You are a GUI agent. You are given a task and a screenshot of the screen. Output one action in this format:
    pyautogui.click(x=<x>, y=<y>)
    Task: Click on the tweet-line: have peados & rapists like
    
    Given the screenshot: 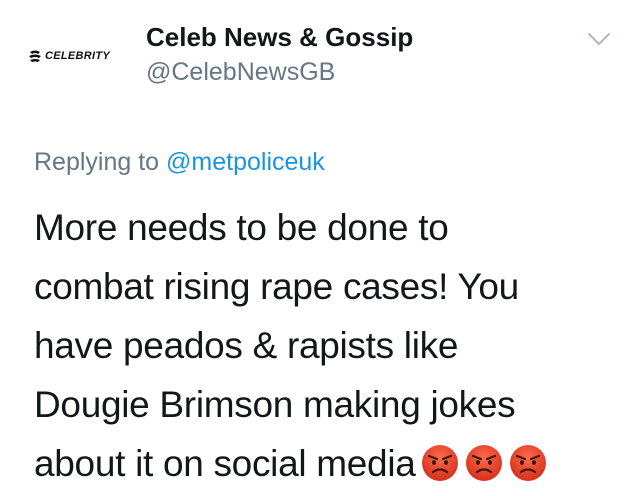 What is the action you would take?
    pyautogui.click(x=246, y=345)
    